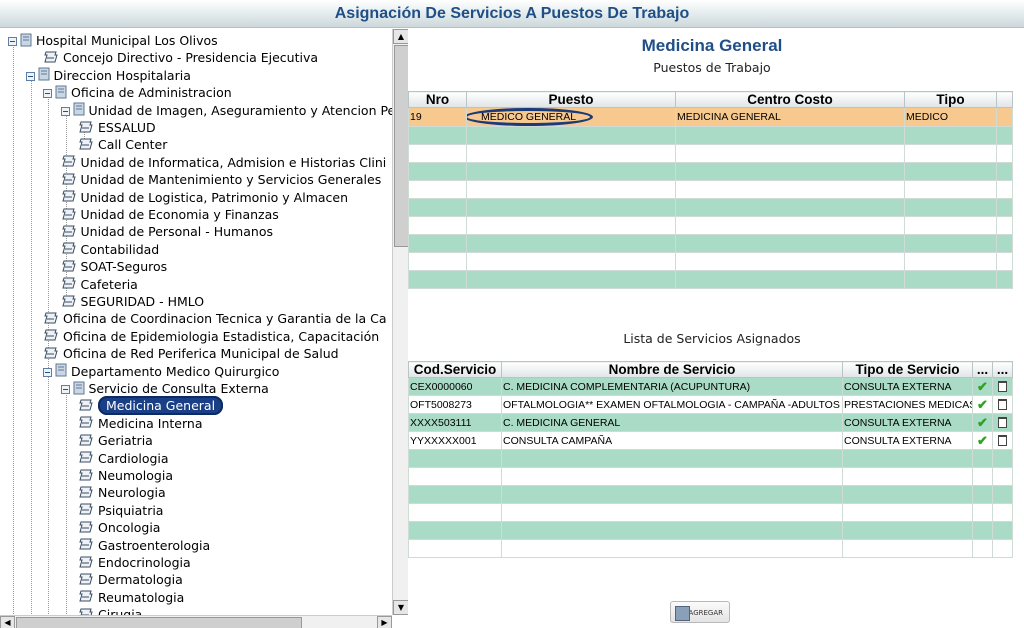 The height and width of the screenshot is (628, 1024). I want to click on tree-node-label: Oficina de Administracion, so click(151, 92).